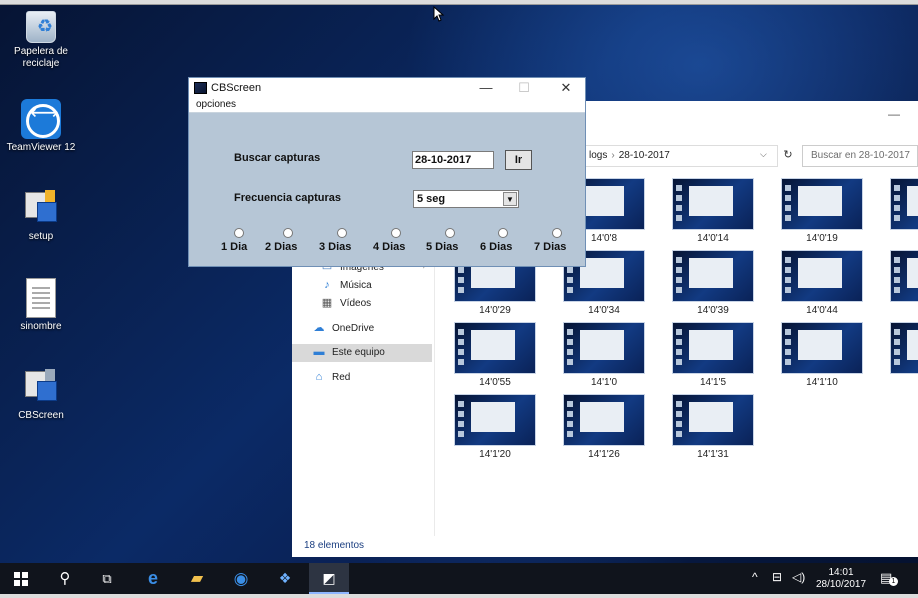 The width and height of the screenshot is (918, 598). I want to click on nav-item-onedrive: ☁ OneDrive, so click(362, 329).